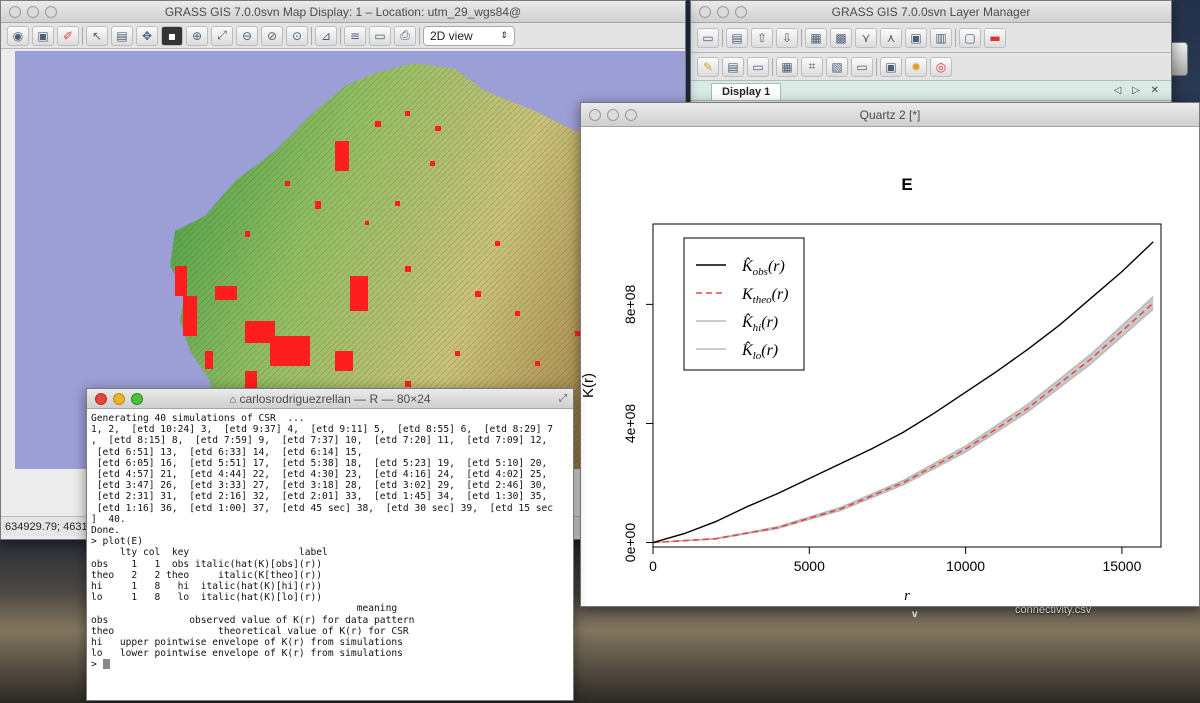  I want to click on terminal-line: lo 1 8 lo italic(hat(K)[lo](r)), so click(207, 598).